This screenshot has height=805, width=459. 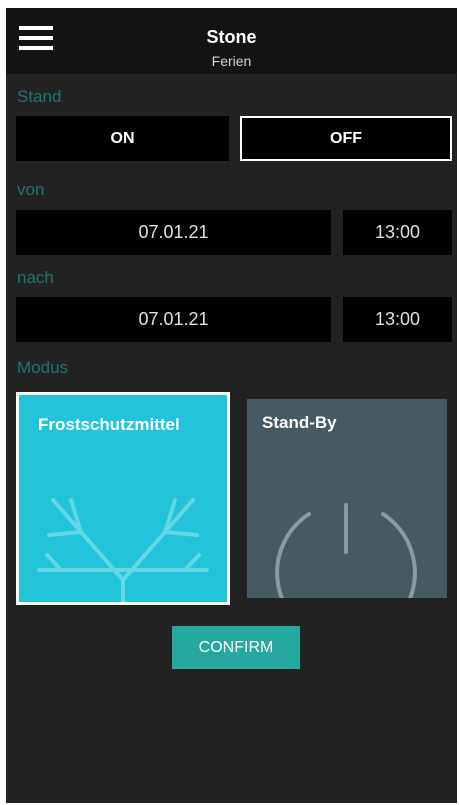 I want to click on confirm-button: CONFIRM, so click(x=236, y=647).